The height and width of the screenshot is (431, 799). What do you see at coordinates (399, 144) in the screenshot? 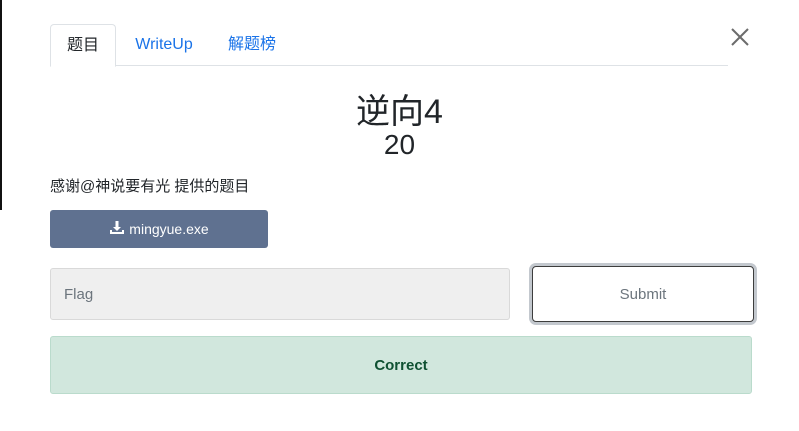
I see `challenge-points: 20` at bounding box center [399, 144].